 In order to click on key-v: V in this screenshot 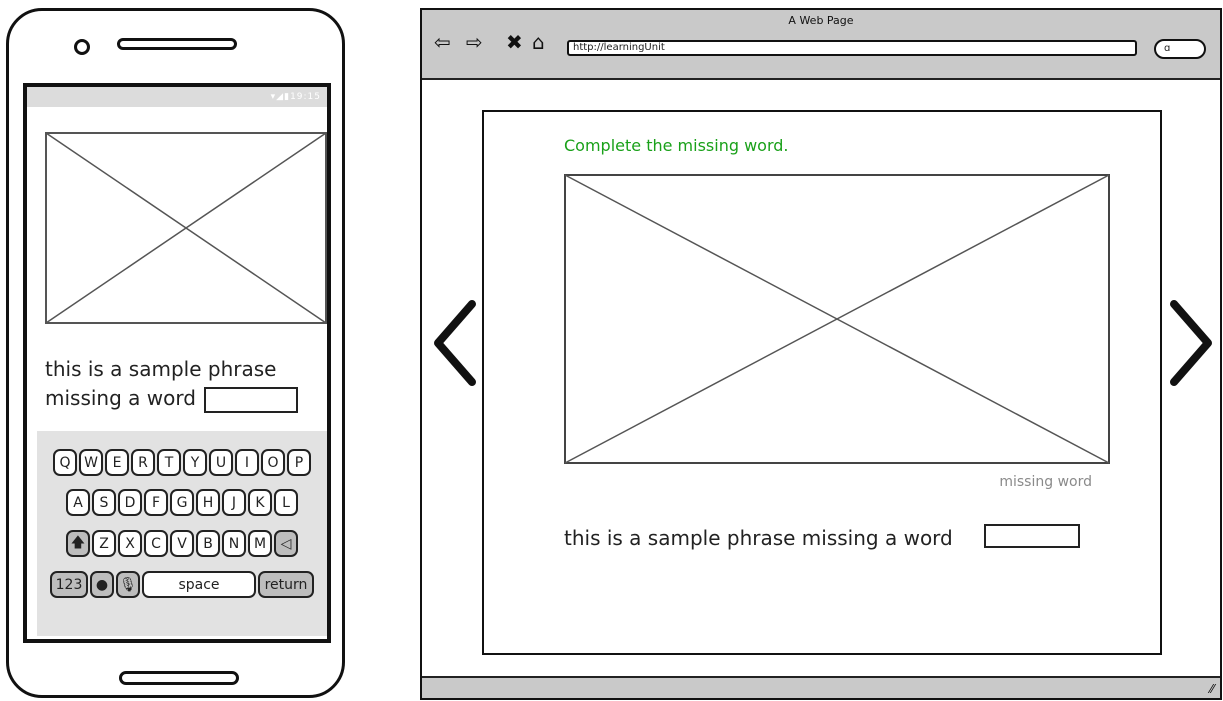, I will do `click(182, 543)`.